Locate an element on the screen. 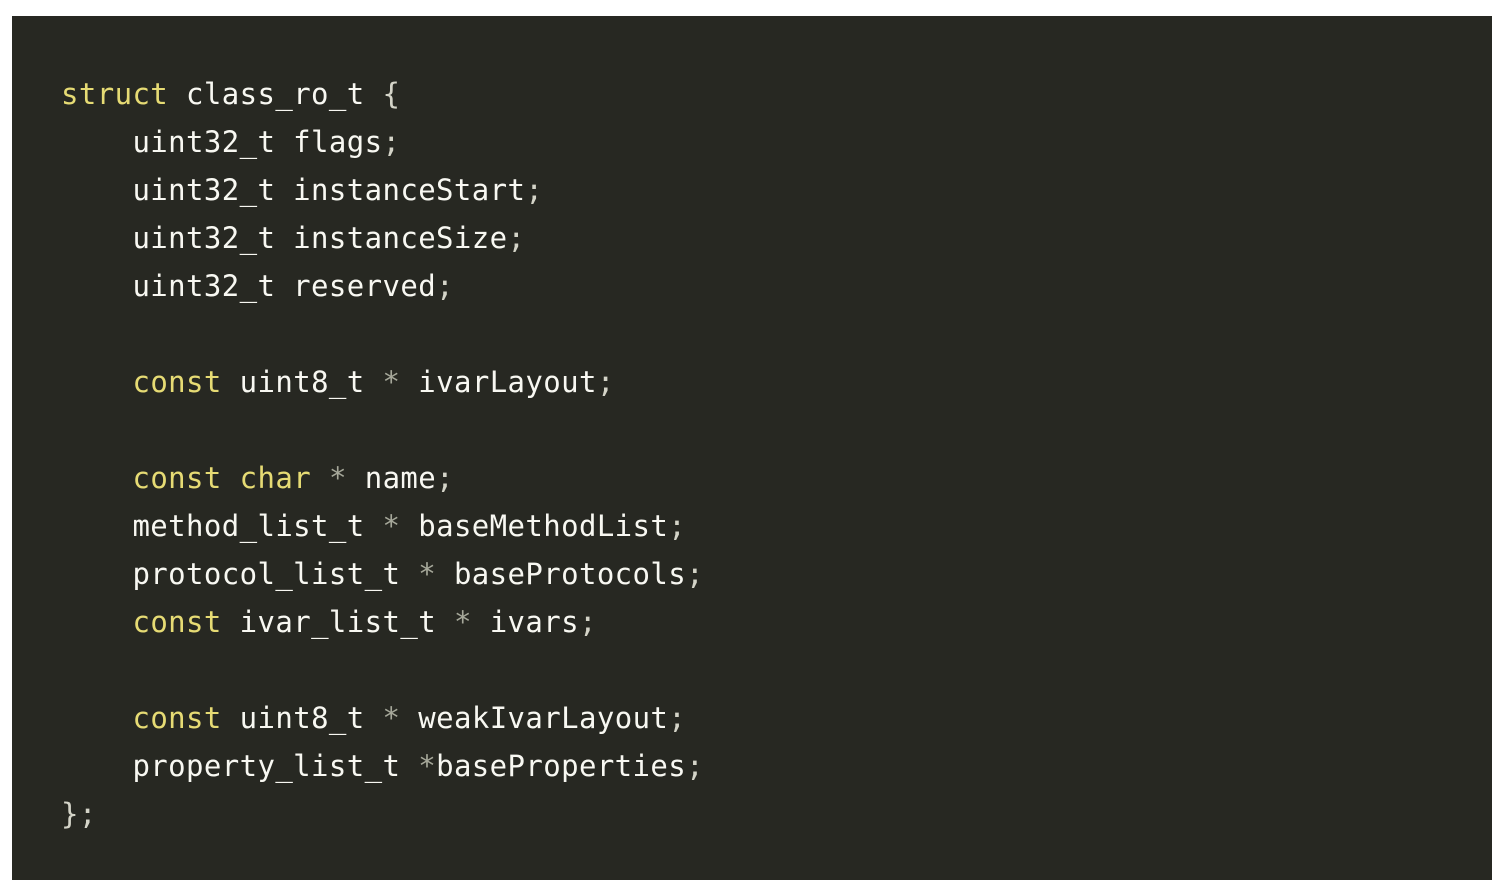  code-token-plain: uint32_t reserved is located at coordinates (249, 286).